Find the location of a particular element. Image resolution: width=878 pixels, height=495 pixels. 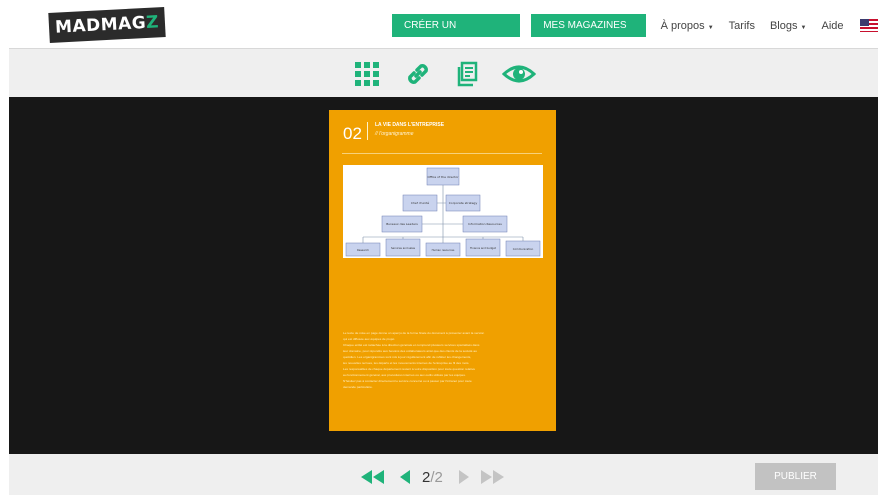

pagination: 2/2 is located at coordinates (436, 477).